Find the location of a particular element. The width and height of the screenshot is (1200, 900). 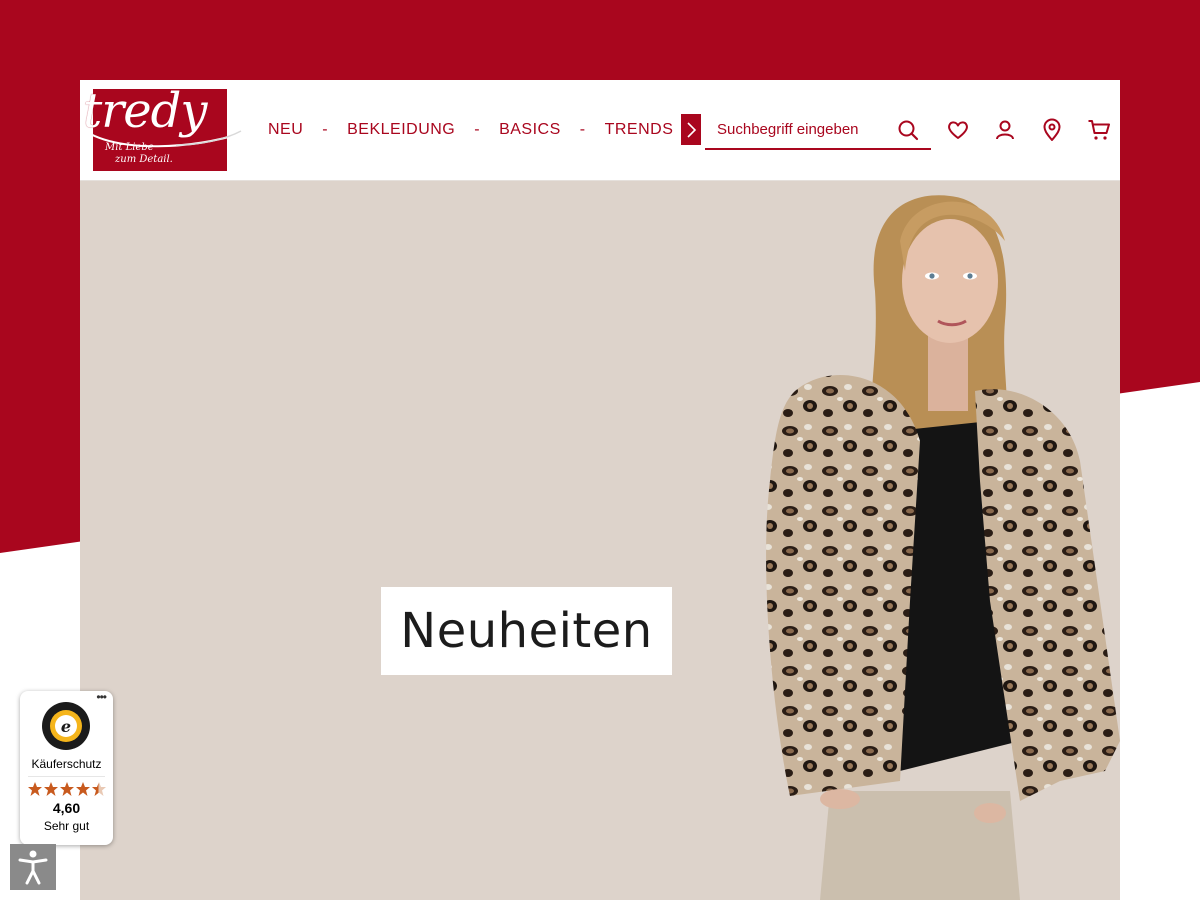

search-input is located at coordinates (802, 129).